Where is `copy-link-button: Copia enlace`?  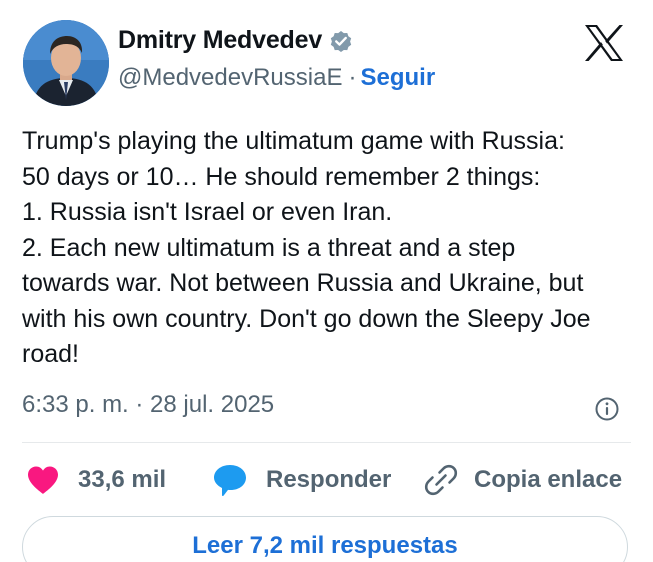 copy-link-button: Copia enlace is located at coordinates (523, 480).